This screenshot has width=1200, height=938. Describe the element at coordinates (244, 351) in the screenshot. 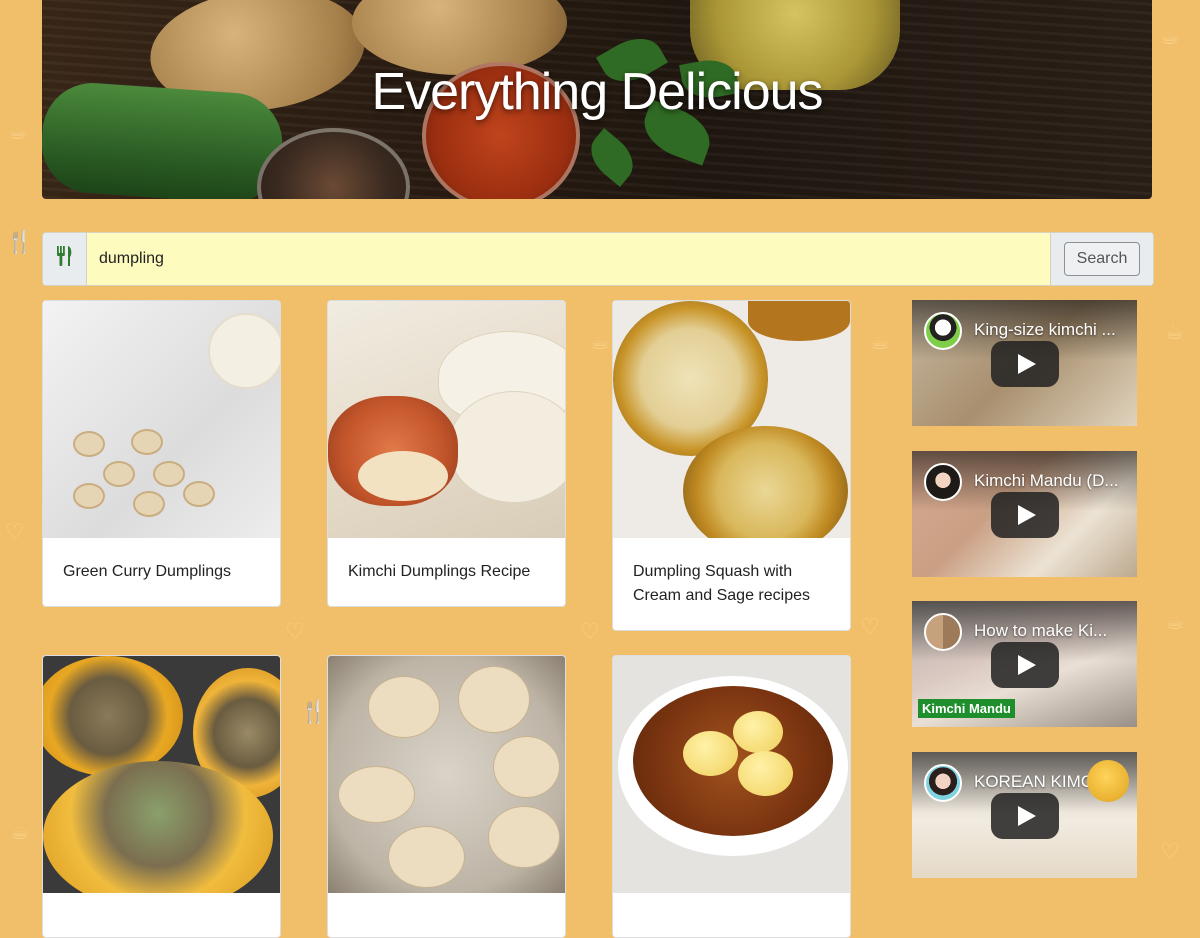

I see `bowl-decor` at that location.